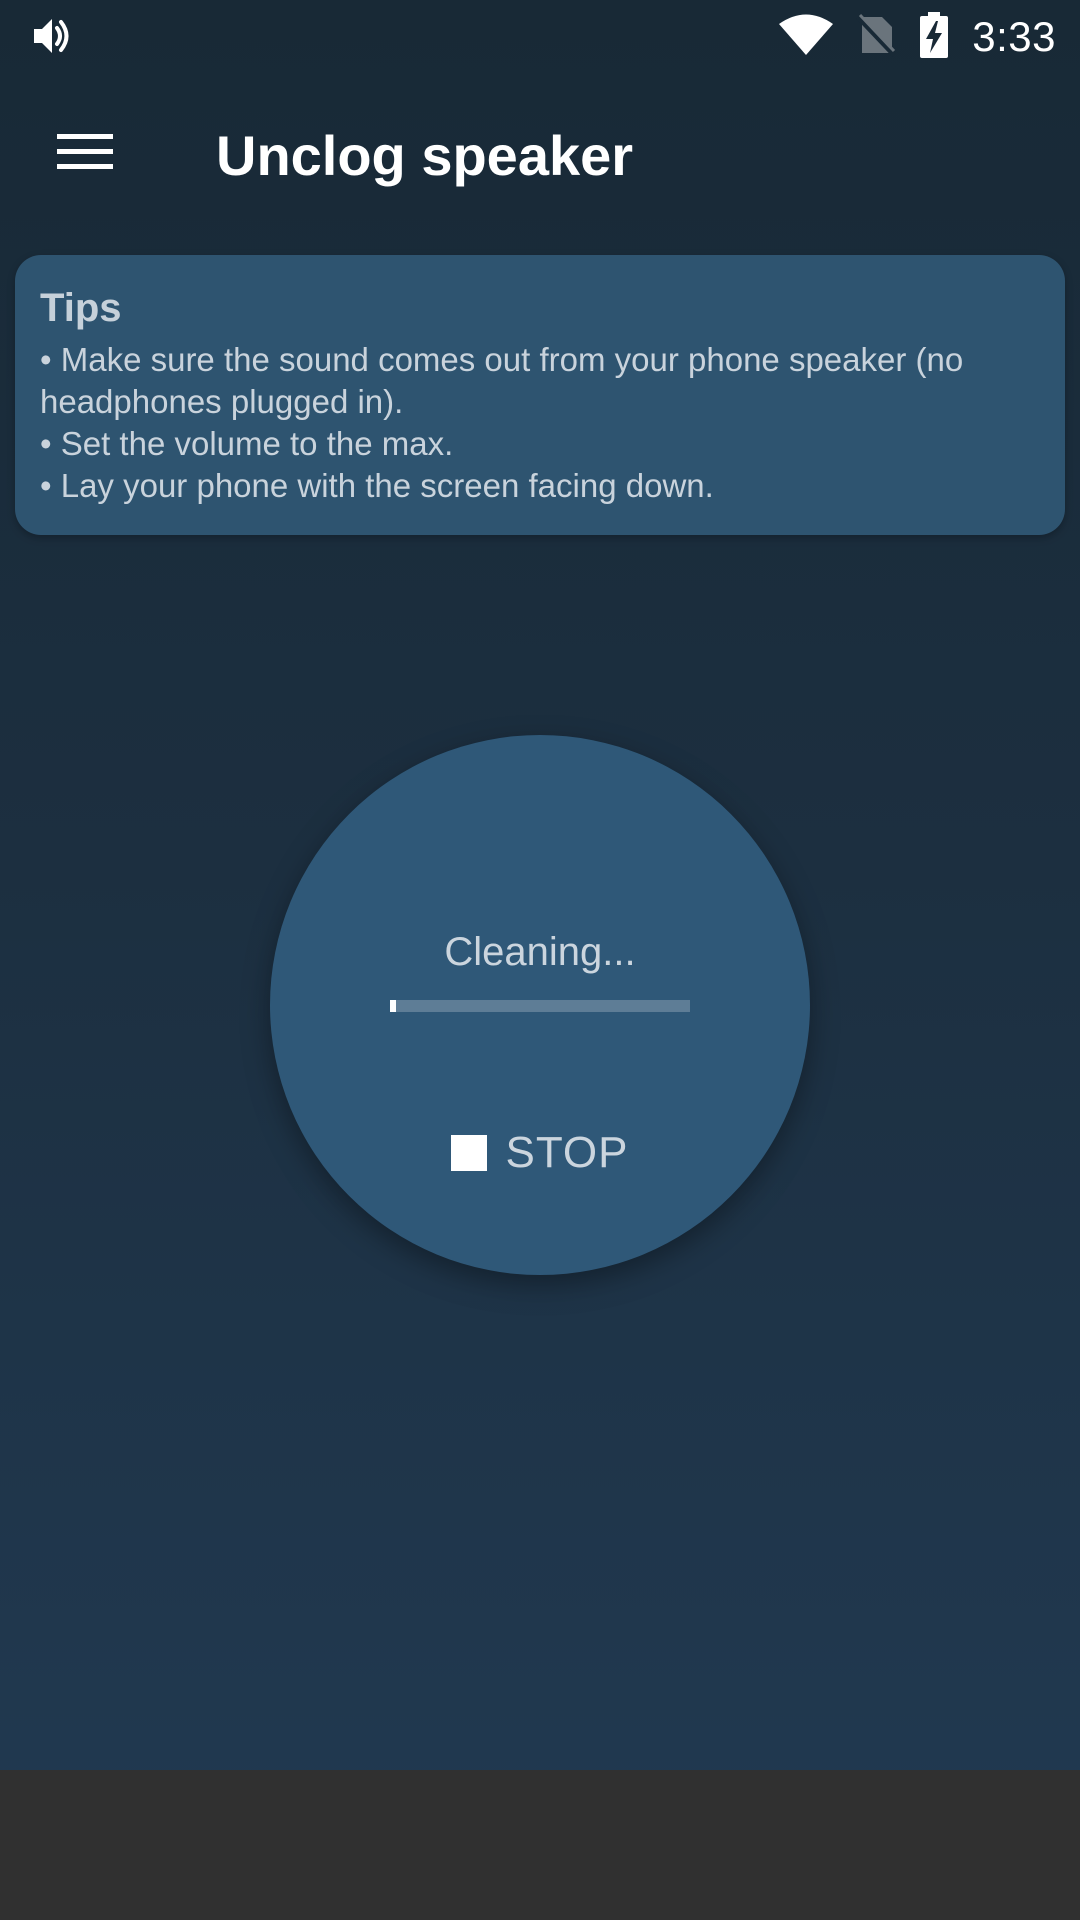  I want to click on navigation-bar, so click(540, 1845).